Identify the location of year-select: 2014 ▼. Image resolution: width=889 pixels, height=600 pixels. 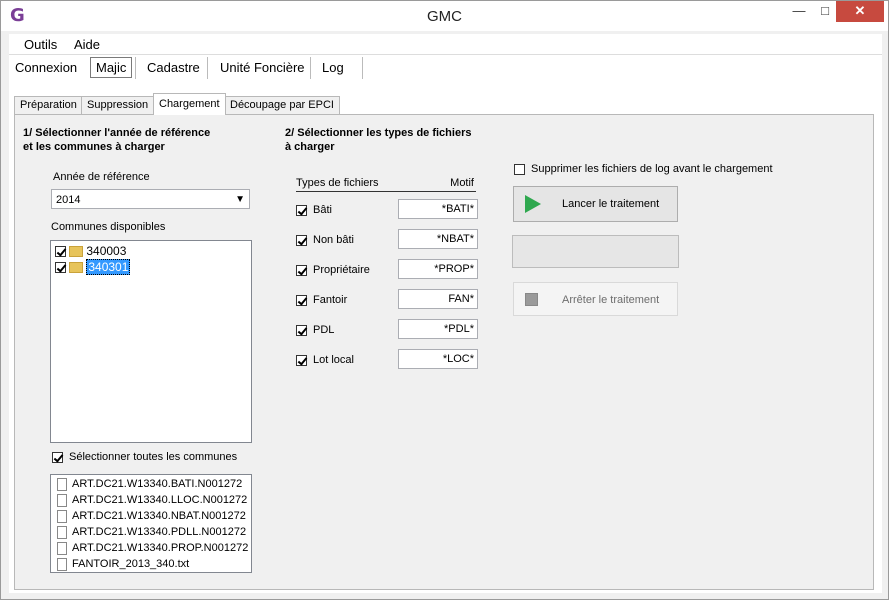
(150, 199).